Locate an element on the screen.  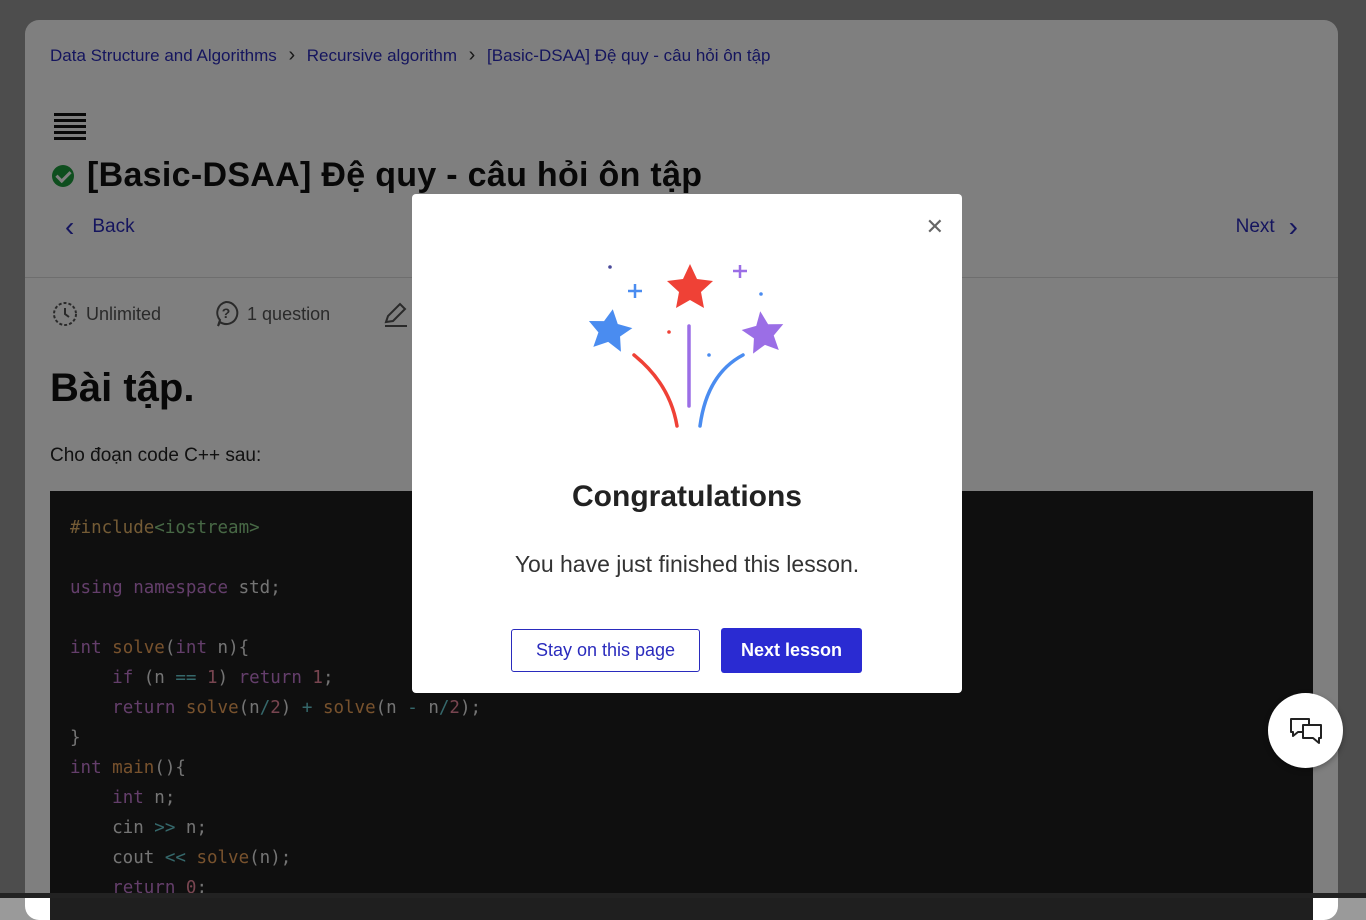
modal-actions: Stay on this page Next lesson is located at coordinates (686, 650).